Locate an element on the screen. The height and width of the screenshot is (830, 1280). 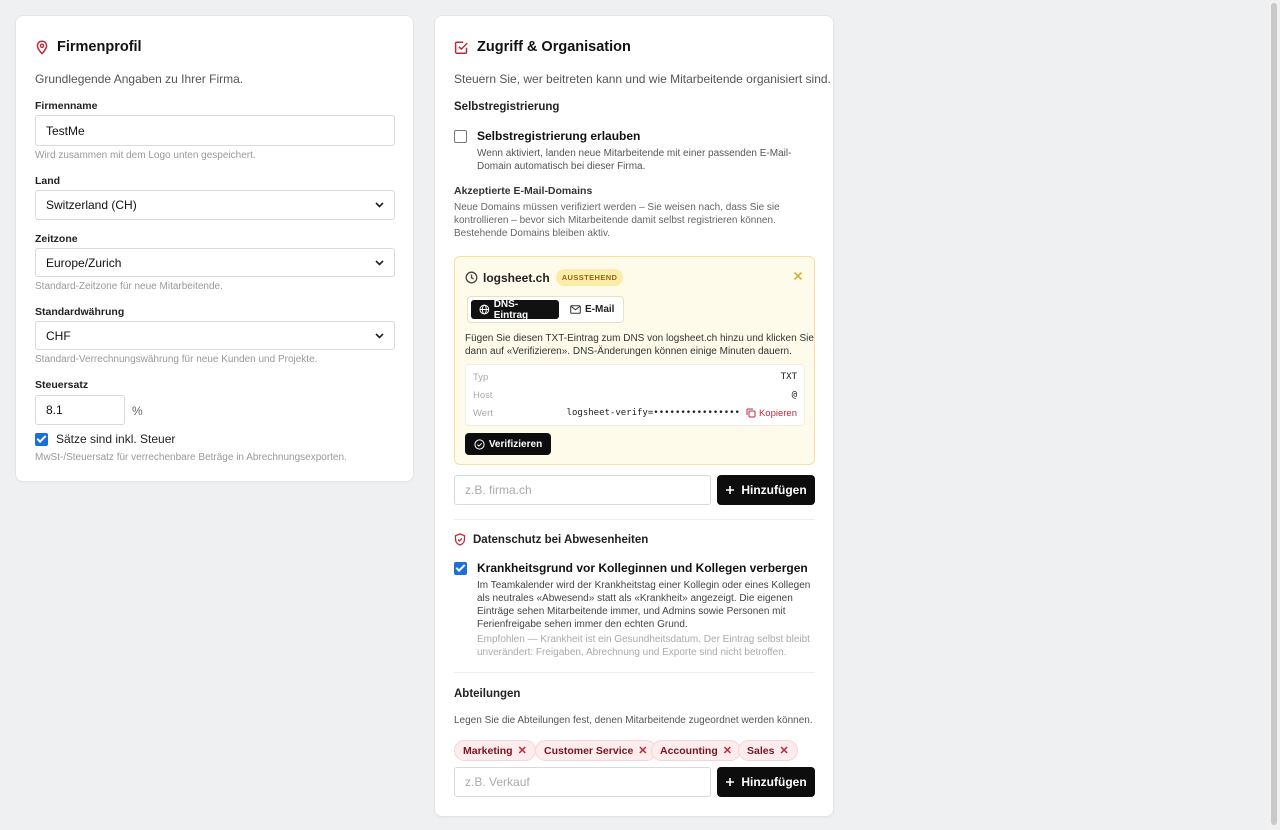
clock-icon is located at coordinates (471, 277).